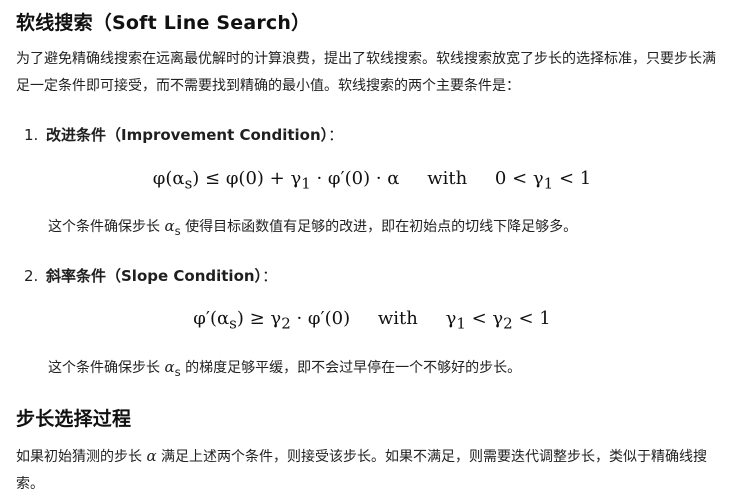 This screenshot has height=504, width=744. Describe the element at coordinates (355, 178) in the screenshot. I see `formula-text: · φ′(0) · α` at that location.